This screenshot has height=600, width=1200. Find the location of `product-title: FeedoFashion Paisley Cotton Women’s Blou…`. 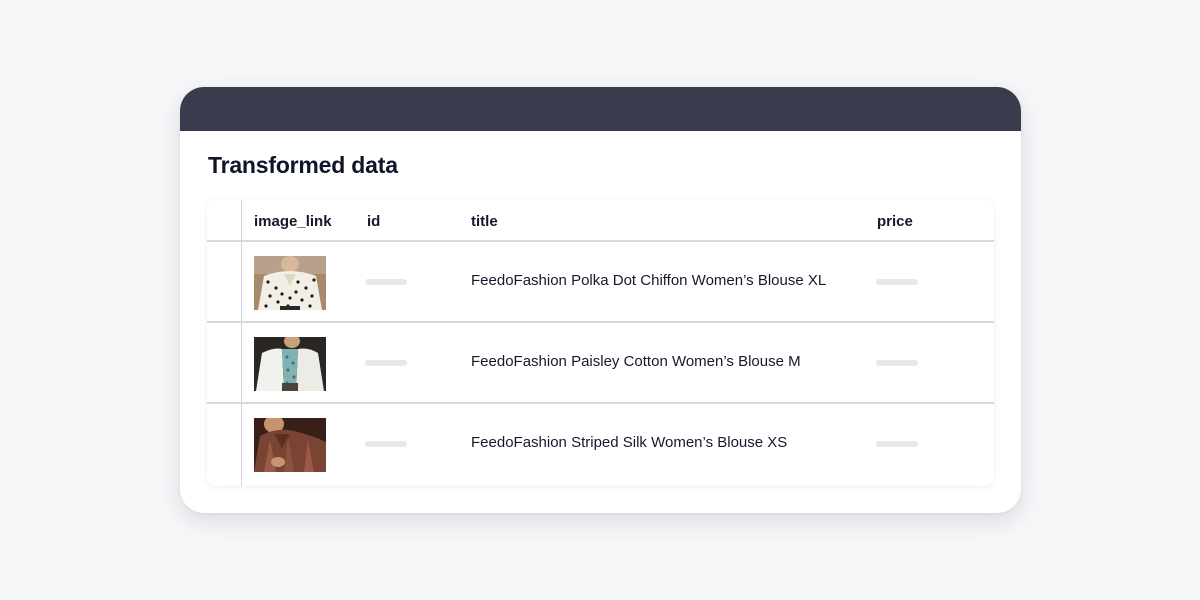

product-title: FeedoFashion Paisley Cotton Women’s Blou… is located at coordinates (636, 361).